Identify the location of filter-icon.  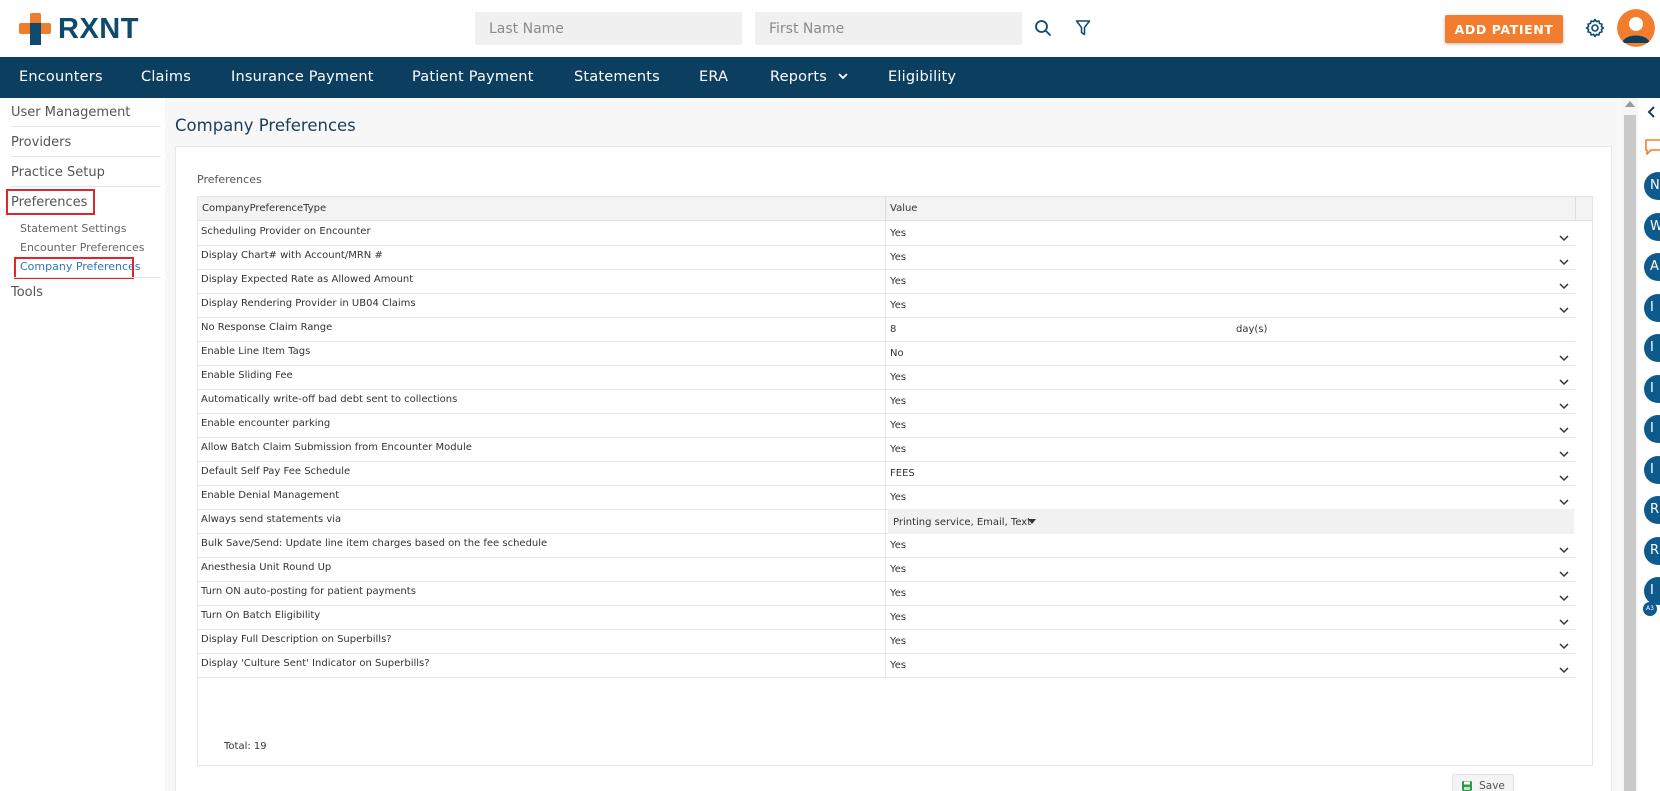
(1083, 28).